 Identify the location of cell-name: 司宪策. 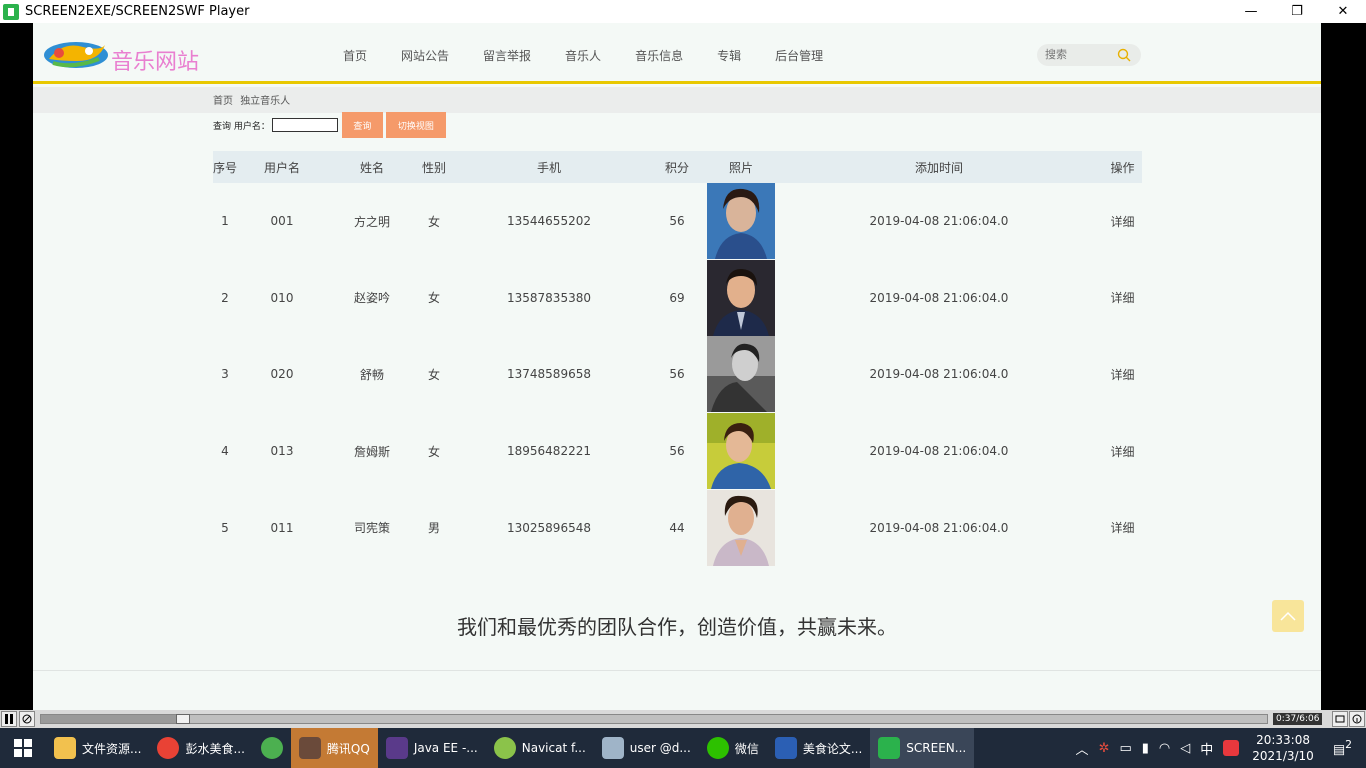
(371, 528).